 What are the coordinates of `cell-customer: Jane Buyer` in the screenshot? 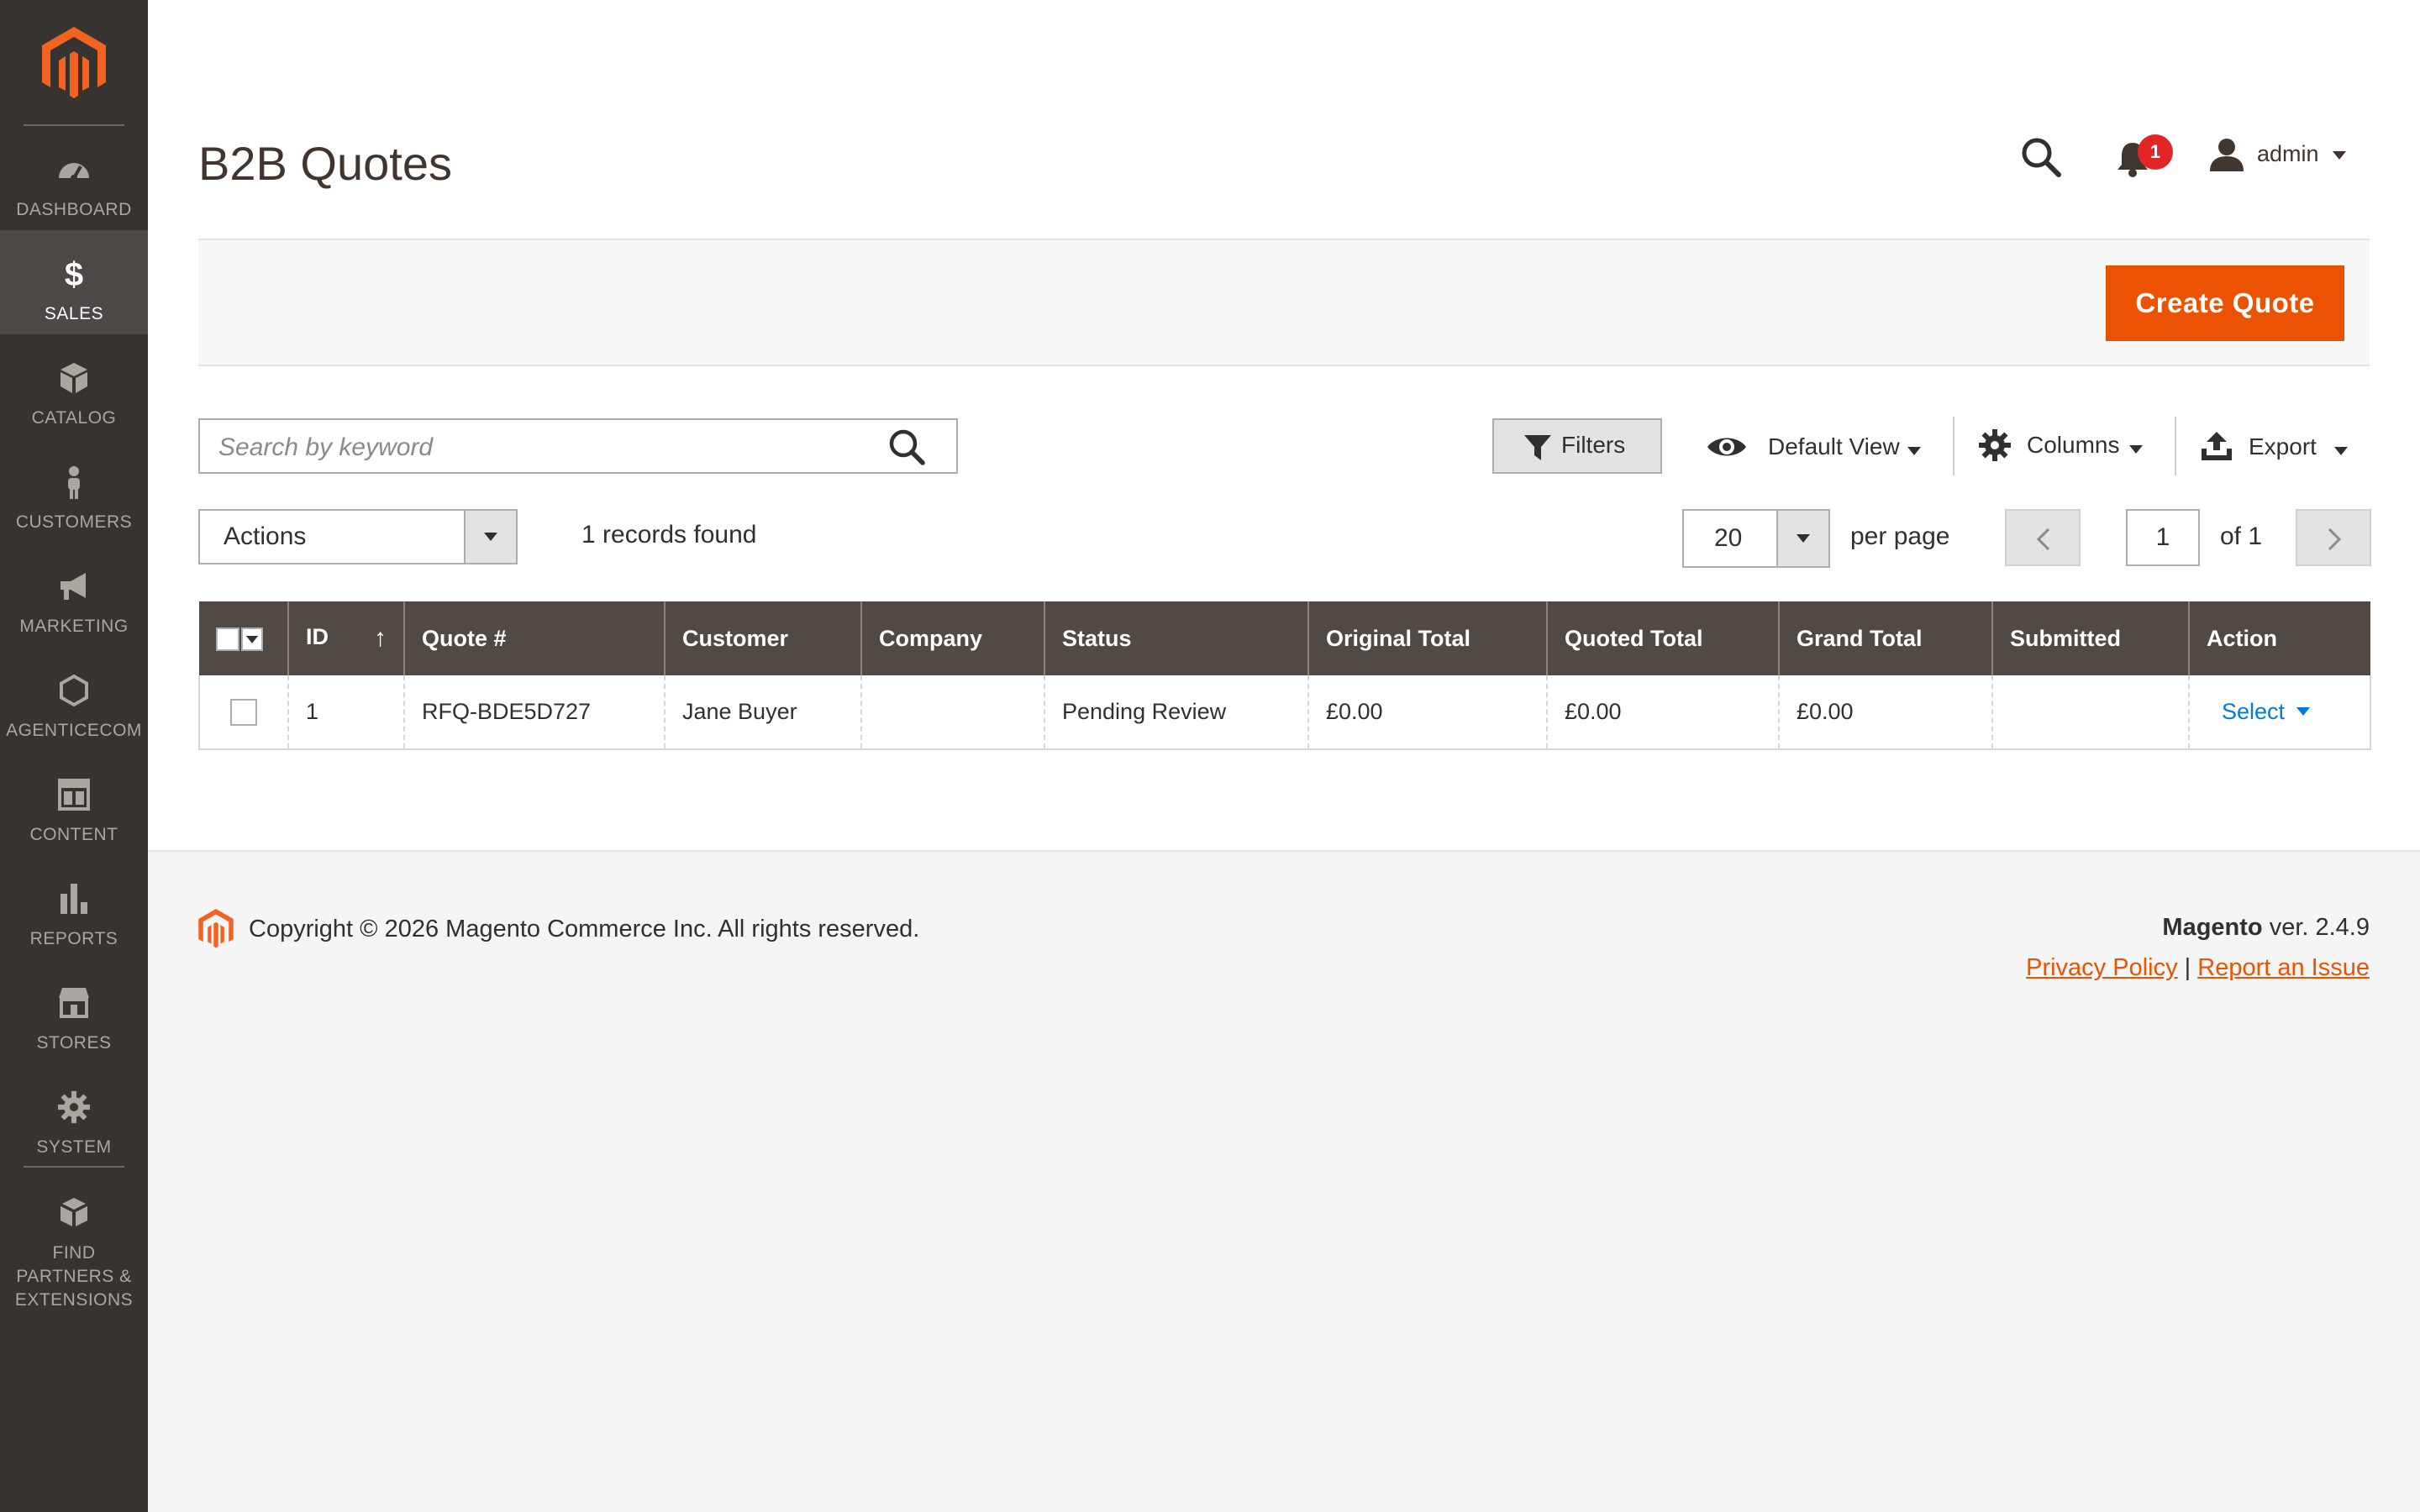 It's located at (763, 712).